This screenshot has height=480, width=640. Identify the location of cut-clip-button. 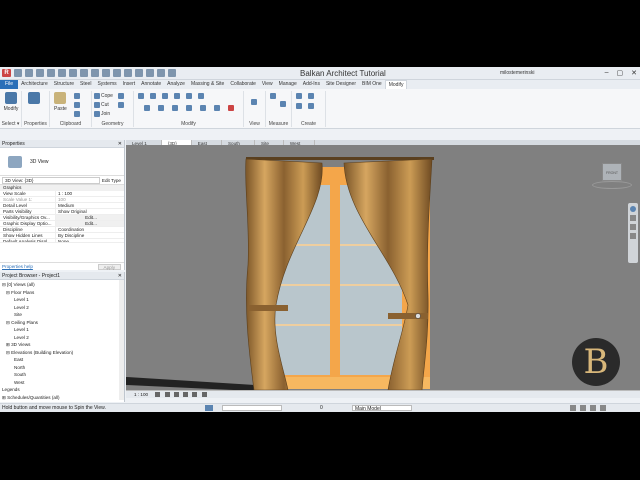
(77, 105).